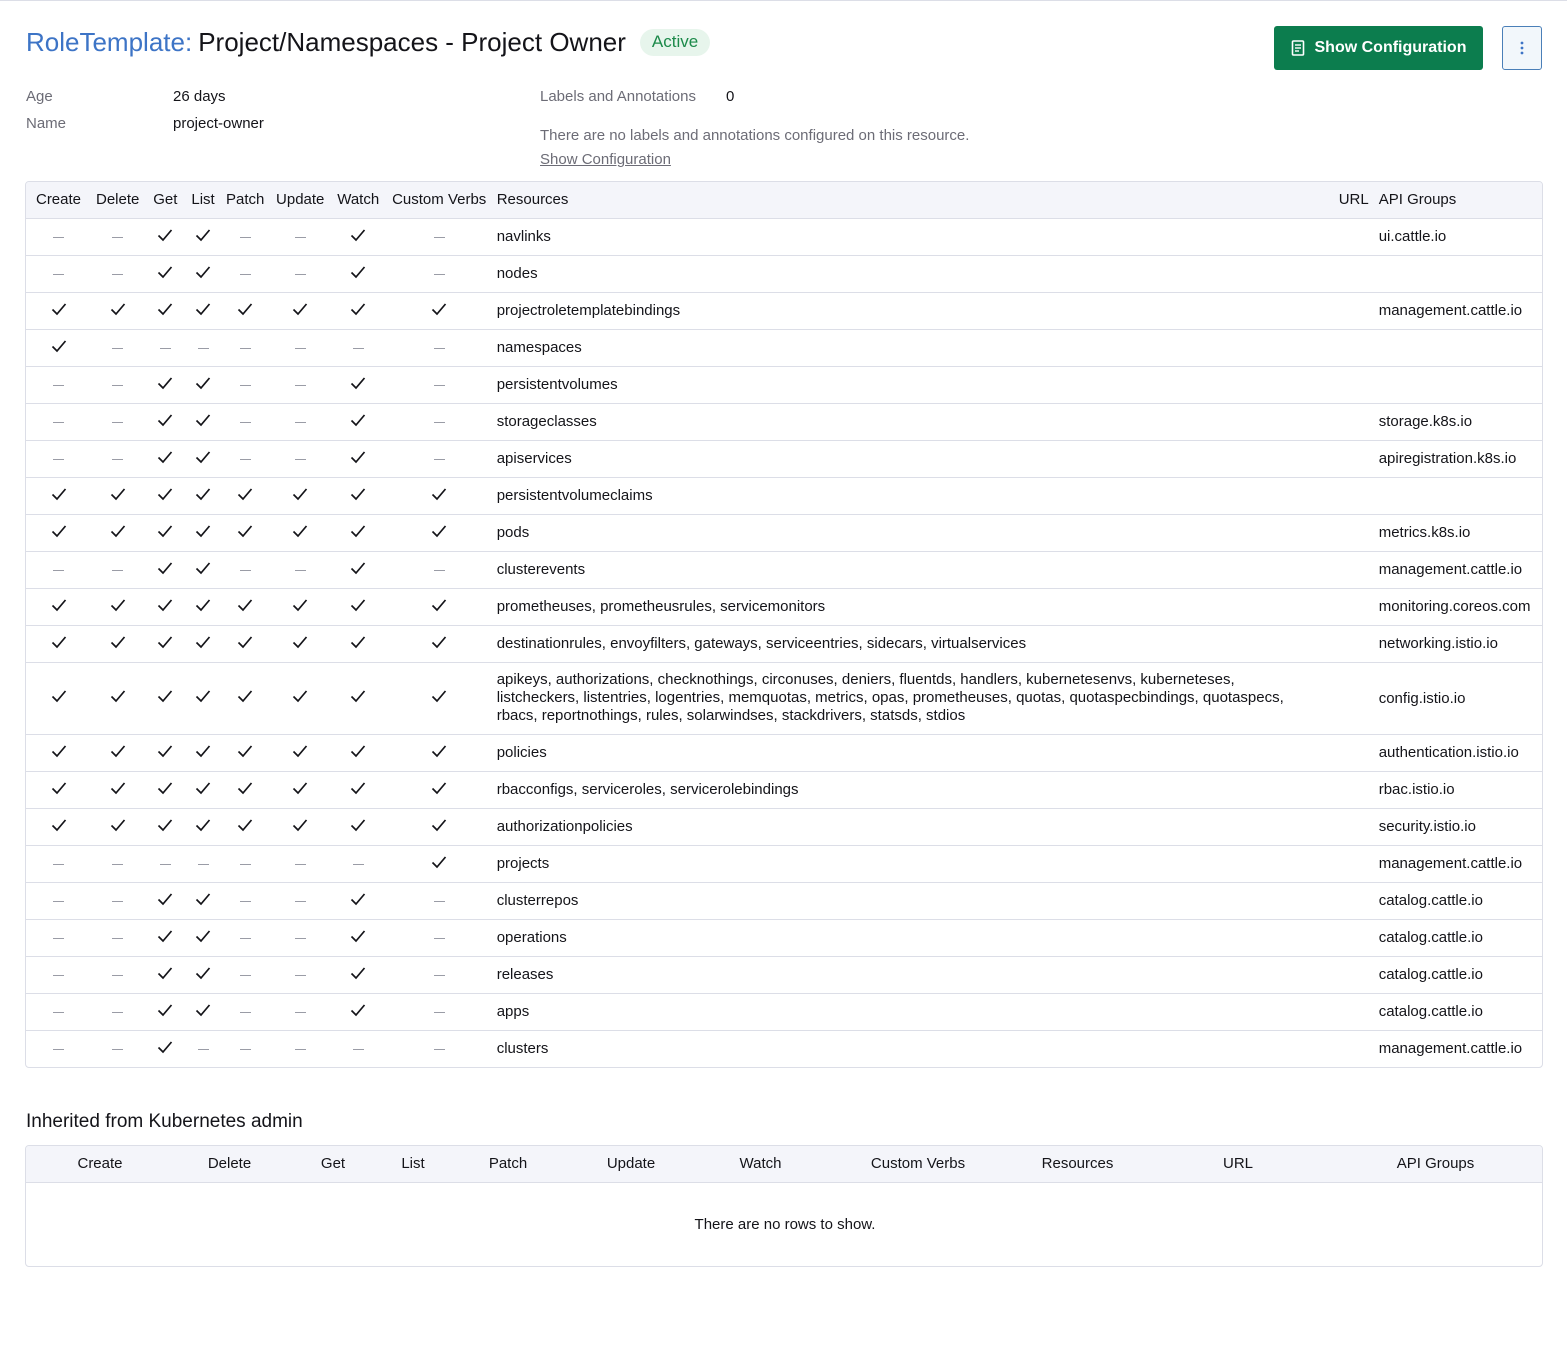  I want to click on table-row: operations catalog.cattle.io, so click(784, 938).